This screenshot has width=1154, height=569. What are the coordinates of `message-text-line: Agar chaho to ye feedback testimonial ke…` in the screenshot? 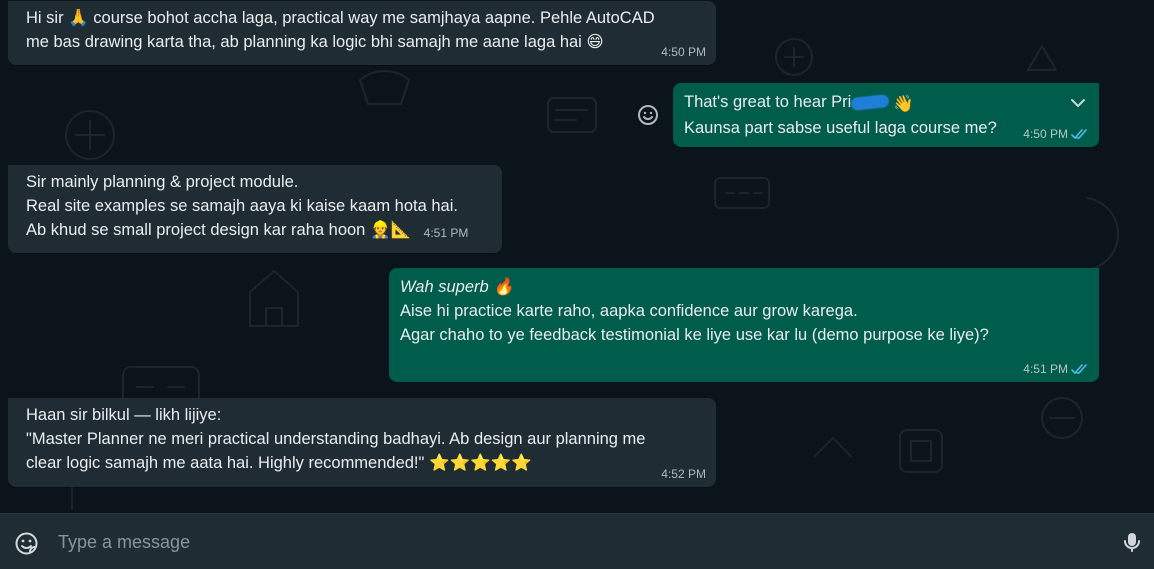 It's located at (694, 335).